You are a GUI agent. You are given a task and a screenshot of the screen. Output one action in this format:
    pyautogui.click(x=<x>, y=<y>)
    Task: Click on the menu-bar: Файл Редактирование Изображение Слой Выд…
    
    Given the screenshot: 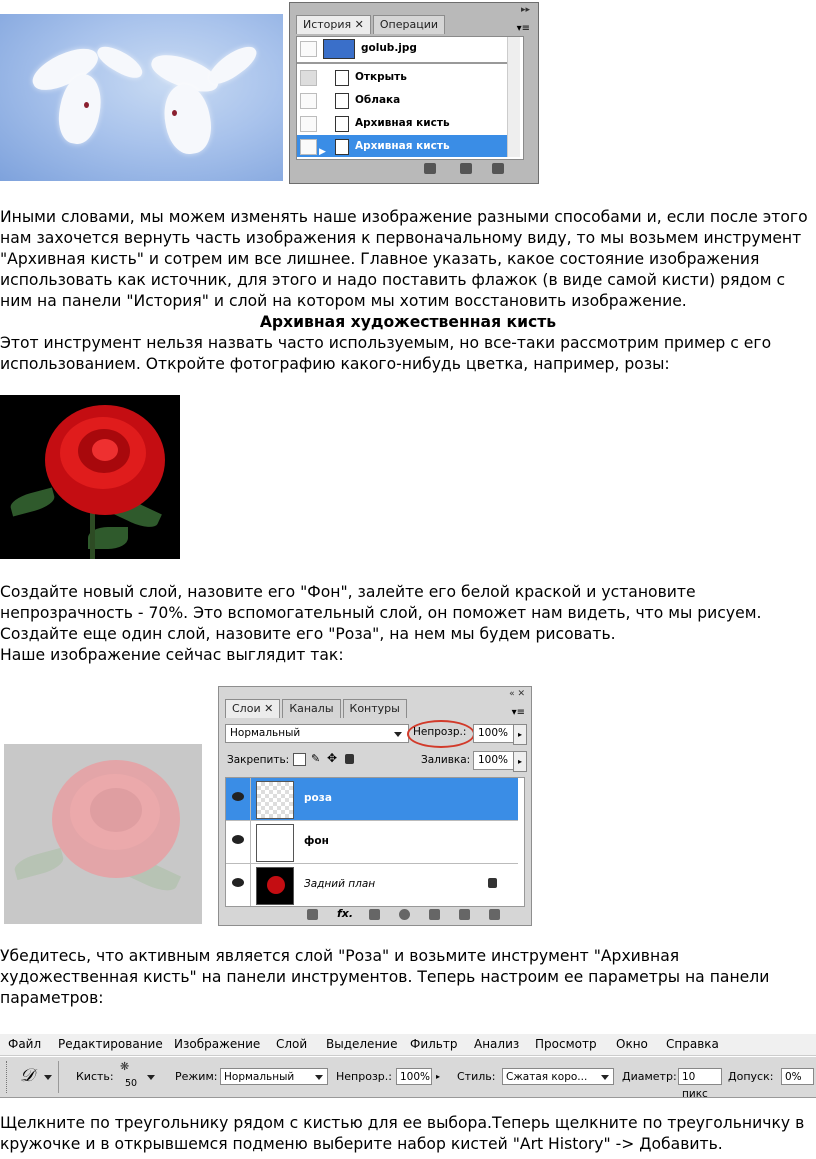 What is the action you would take?
    pyautogui.click(x=408, y=1045)
    